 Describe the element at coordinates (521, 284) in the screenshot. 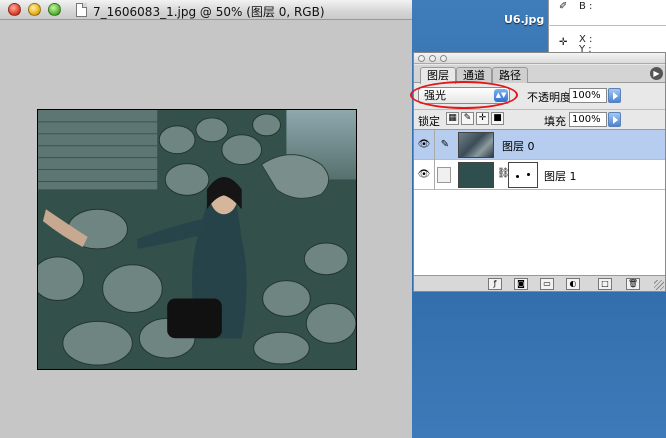

I see `add-mask-icon: ◙` at that location.